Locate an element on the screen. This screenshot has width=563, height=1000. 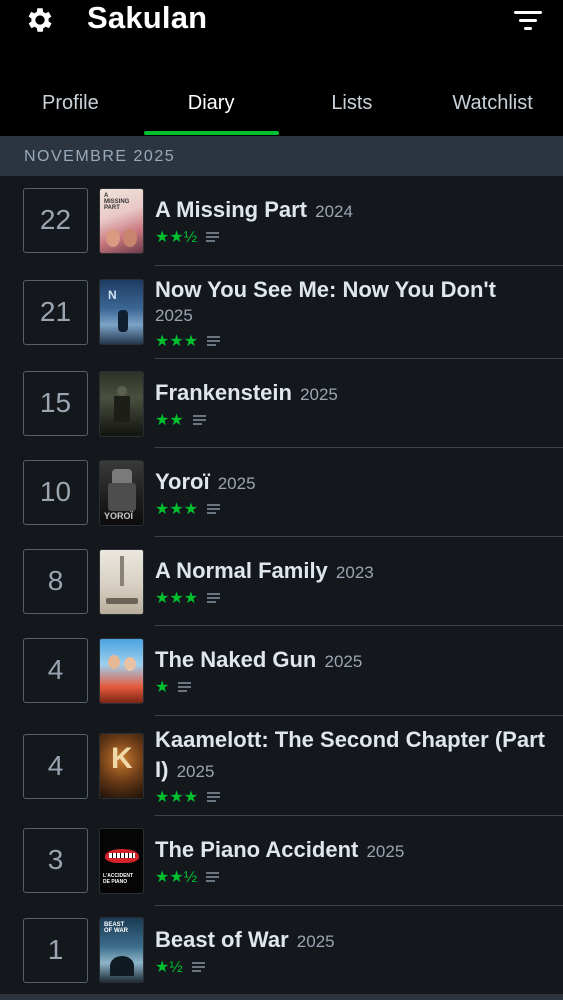
tab-profile: Profile is located at coordinates (70, 109).